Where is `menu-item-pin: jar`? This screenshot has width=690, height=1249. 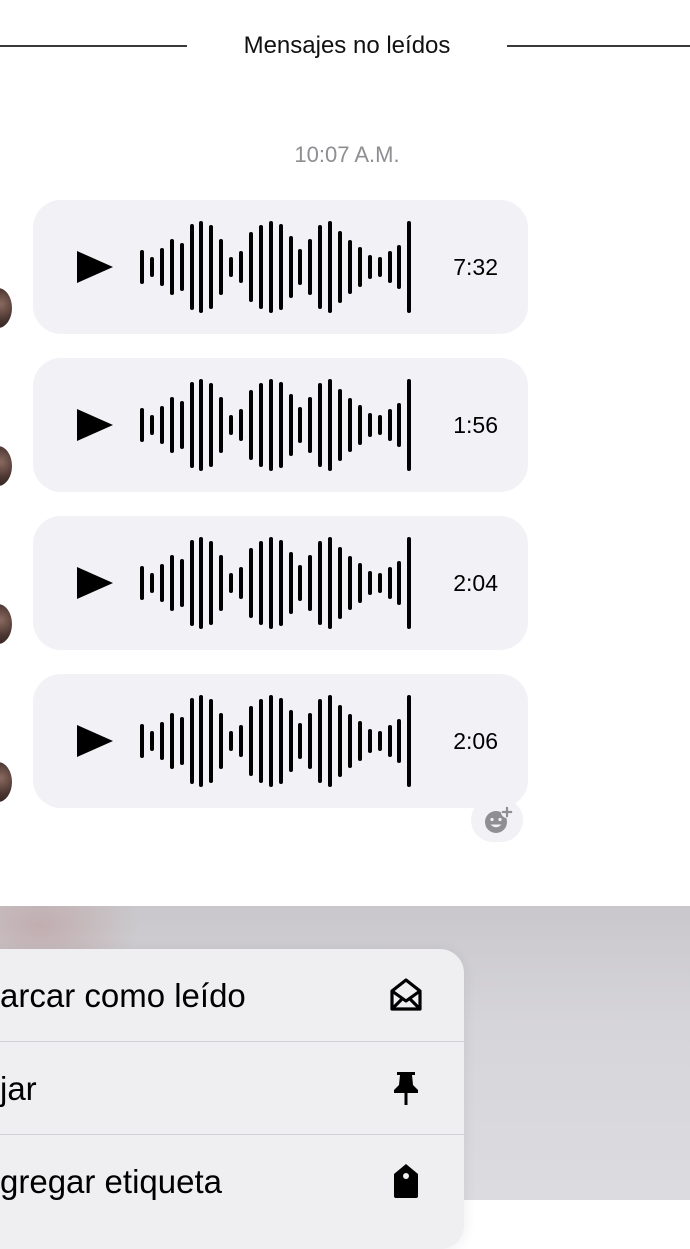
menu-item-pin: jar is located at coordinates (232, 1088).